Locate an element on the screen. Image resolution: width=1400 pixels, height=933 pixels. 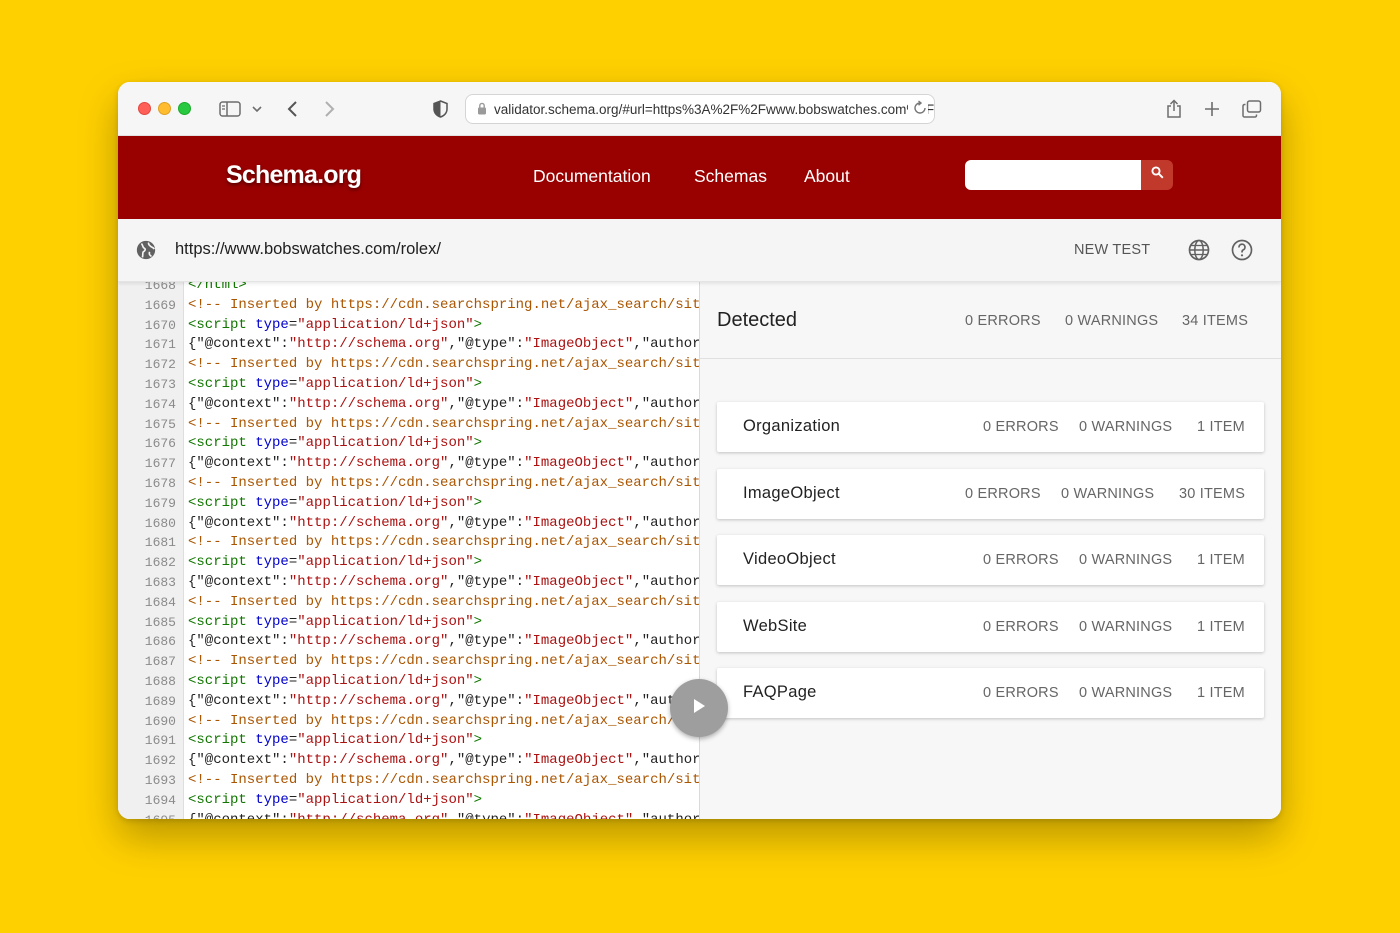
line-number: 1695 is located at coordinates (147, 815).